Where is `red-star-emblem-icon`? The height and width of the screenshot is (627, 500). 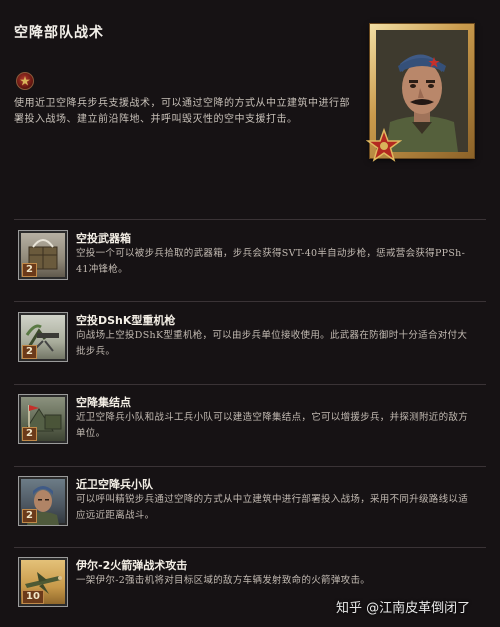 red-star-emblem-icon is located at coordinates (25, 81).